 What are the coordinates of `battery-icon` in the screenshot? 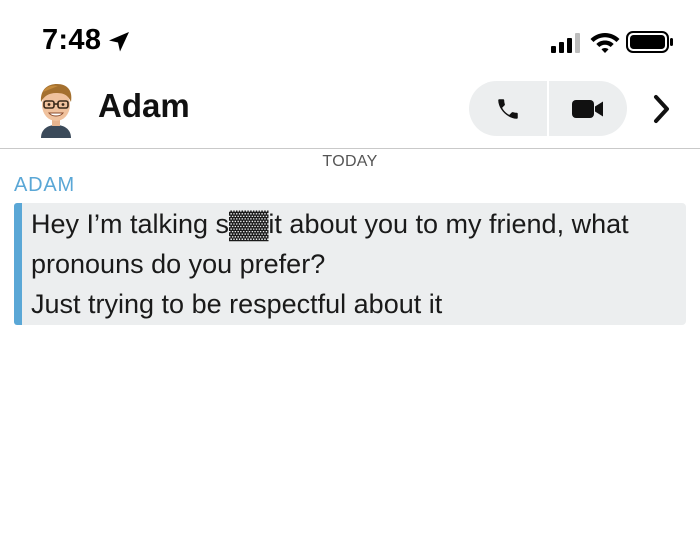 It's located at (649, 42).